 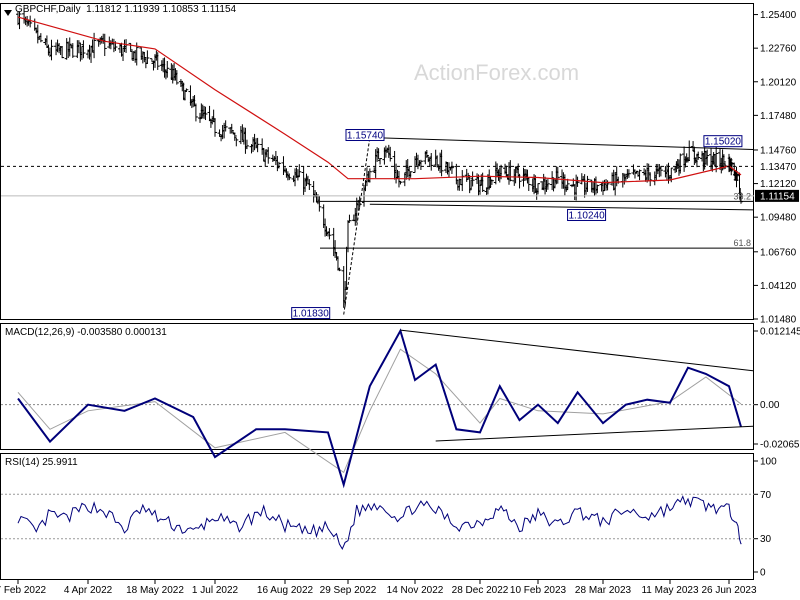 I want to click on rsi-y-tick-label: 100, so click(x=768, y=462).